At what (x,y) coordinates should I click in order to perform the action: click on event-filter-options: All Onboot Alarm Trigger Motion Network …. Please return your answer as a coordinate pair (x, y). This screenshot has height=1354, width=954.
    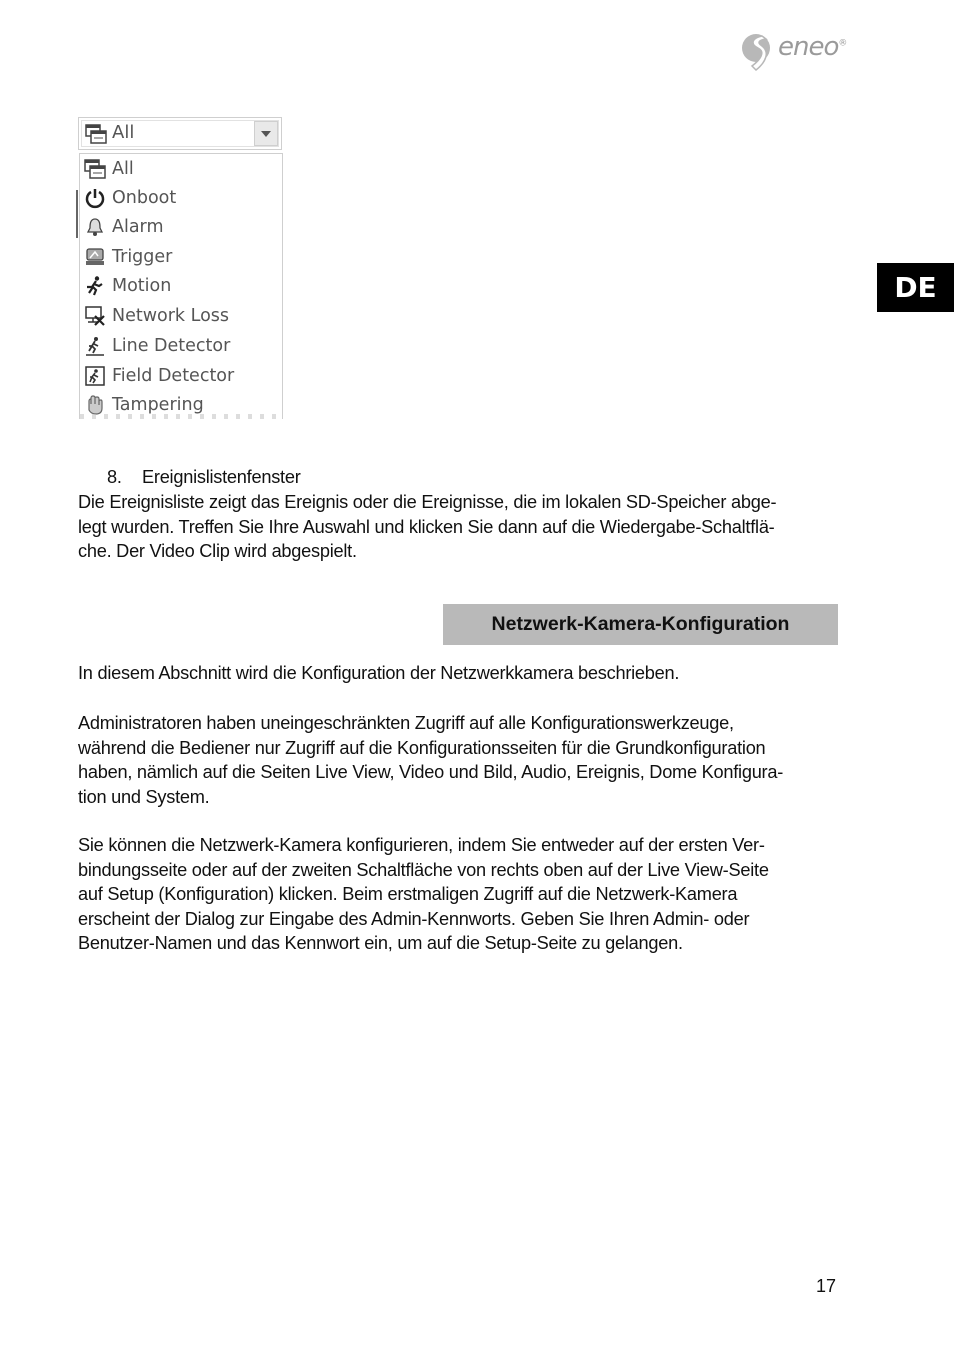
    Looking at the image, I should click on (181, 286).